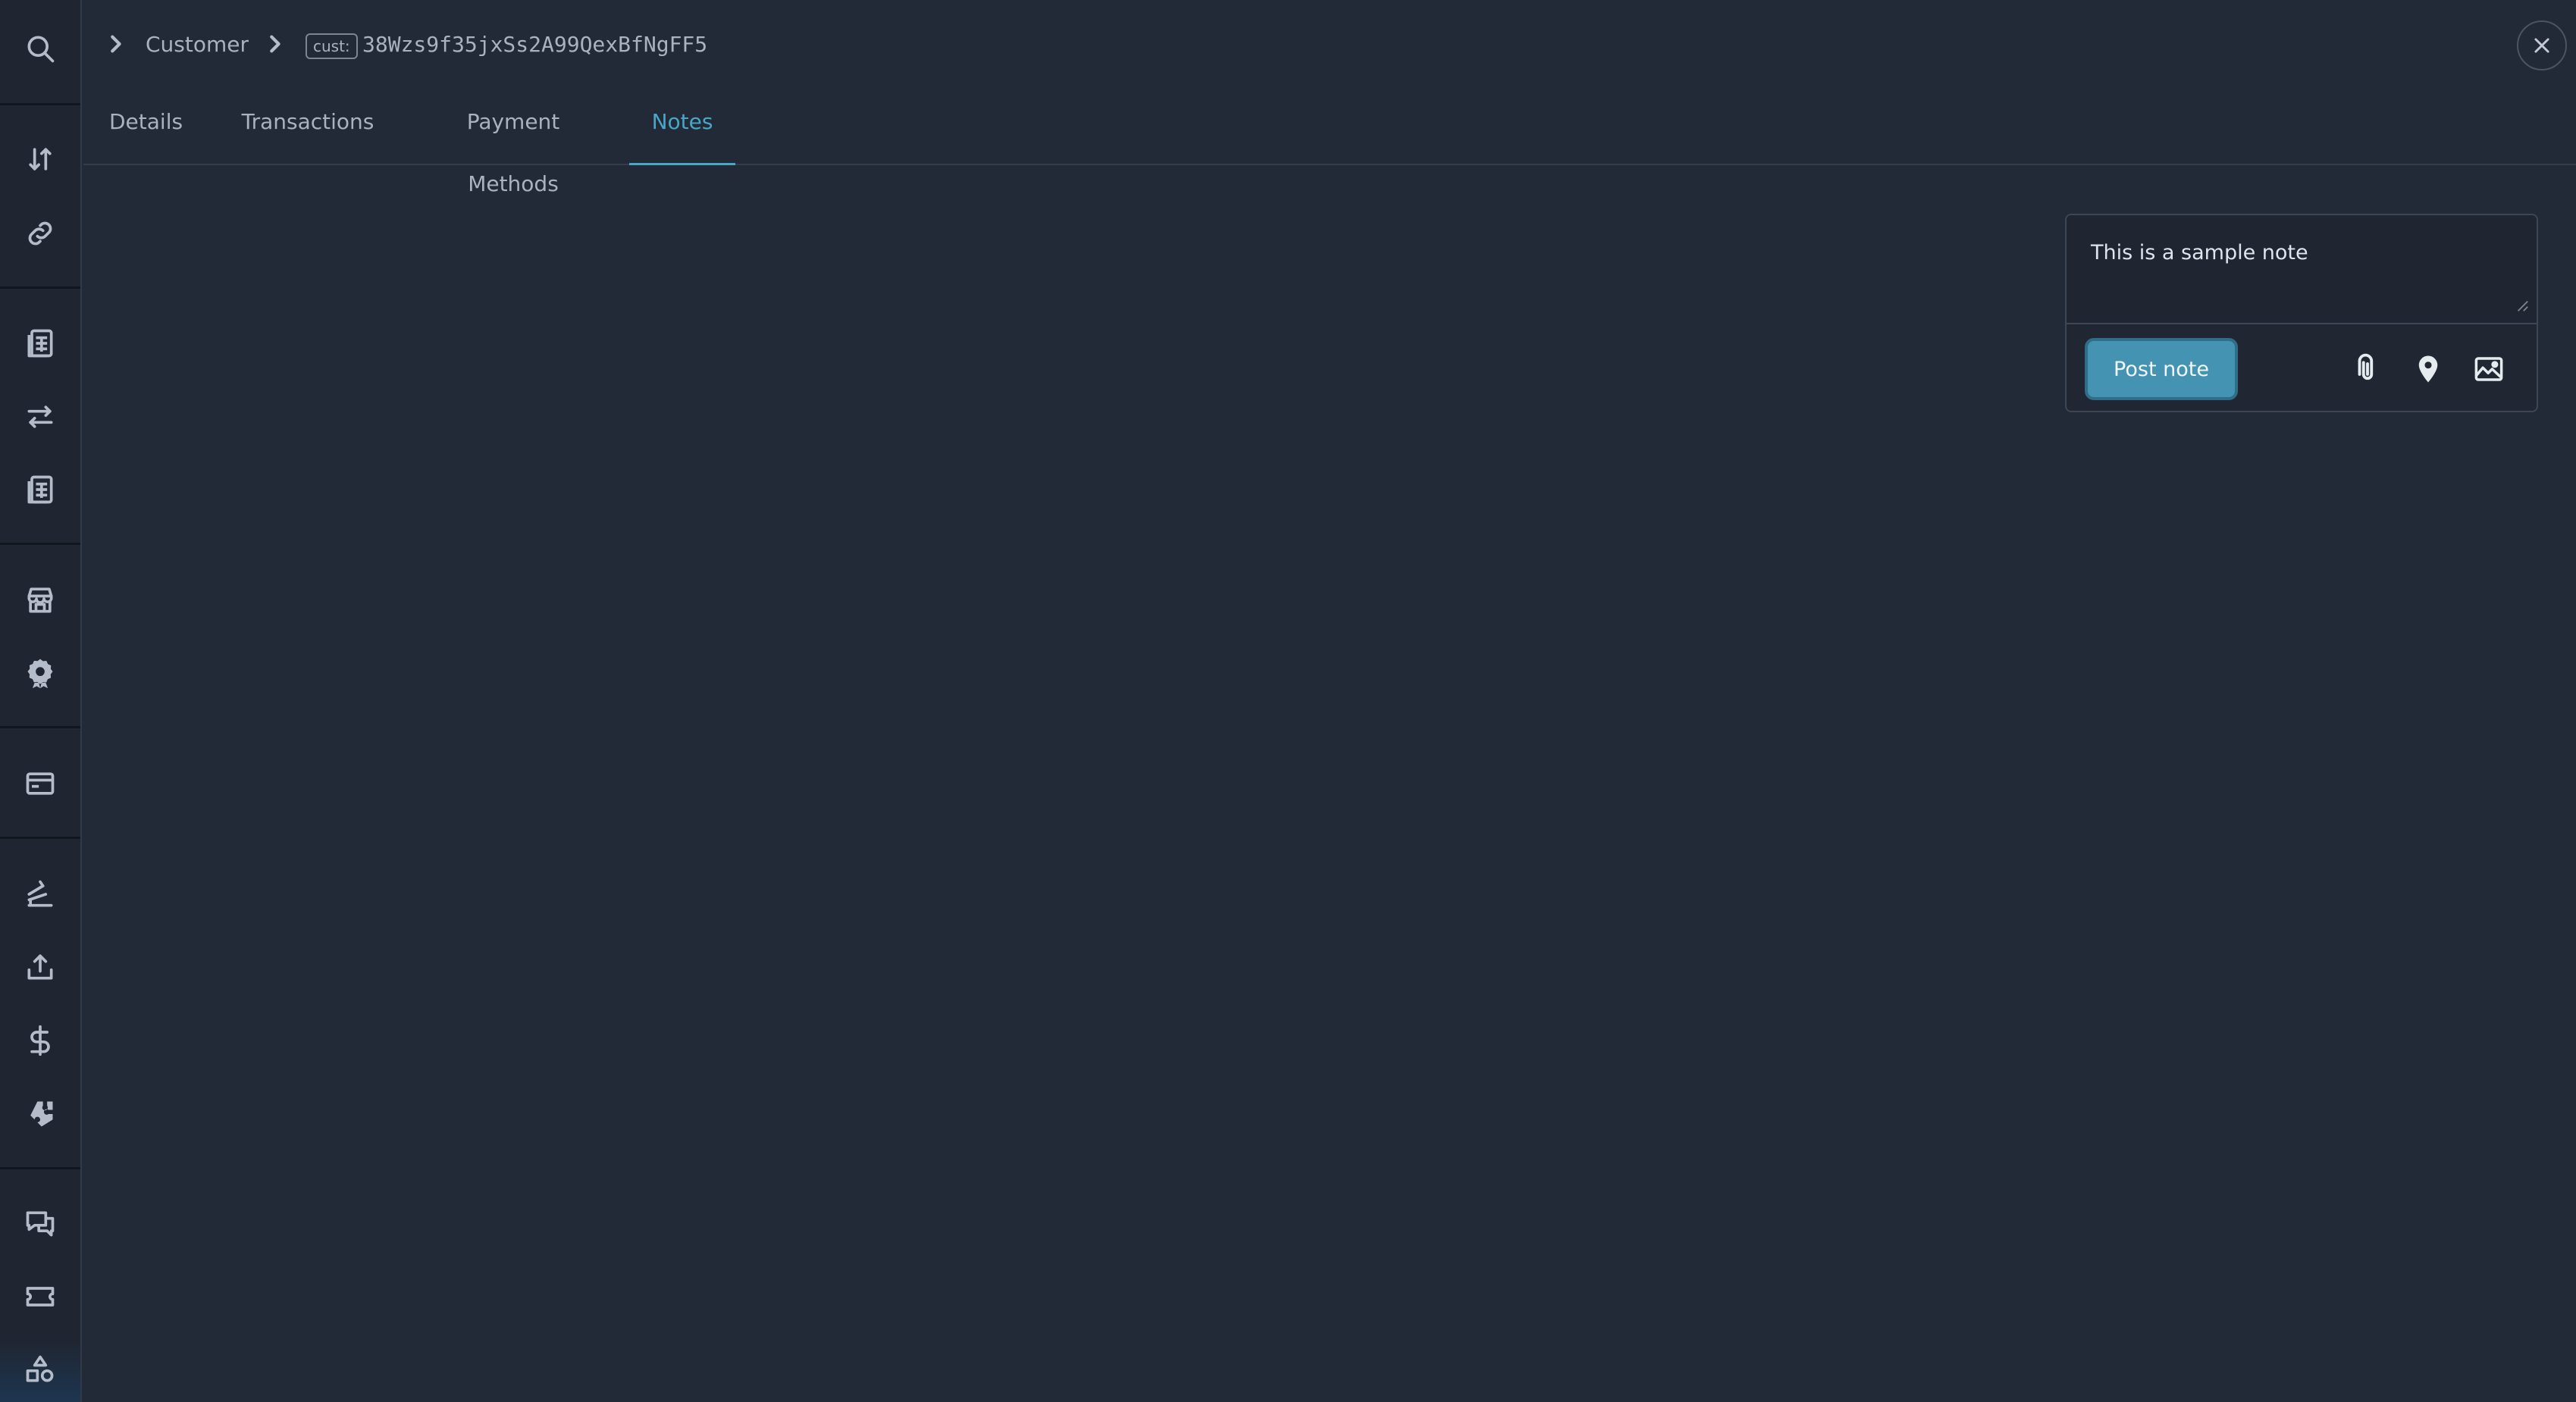 This screenshot has width=2576, height=1402. I want to click on shapes-icon, so click(40, 1369).